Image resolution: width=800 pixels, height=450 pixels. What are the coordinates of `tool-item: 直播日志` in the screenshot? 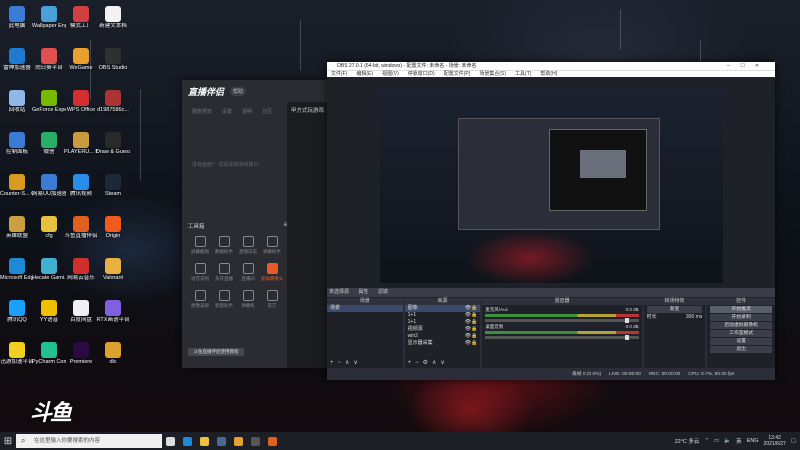 It's located at (248, 245).